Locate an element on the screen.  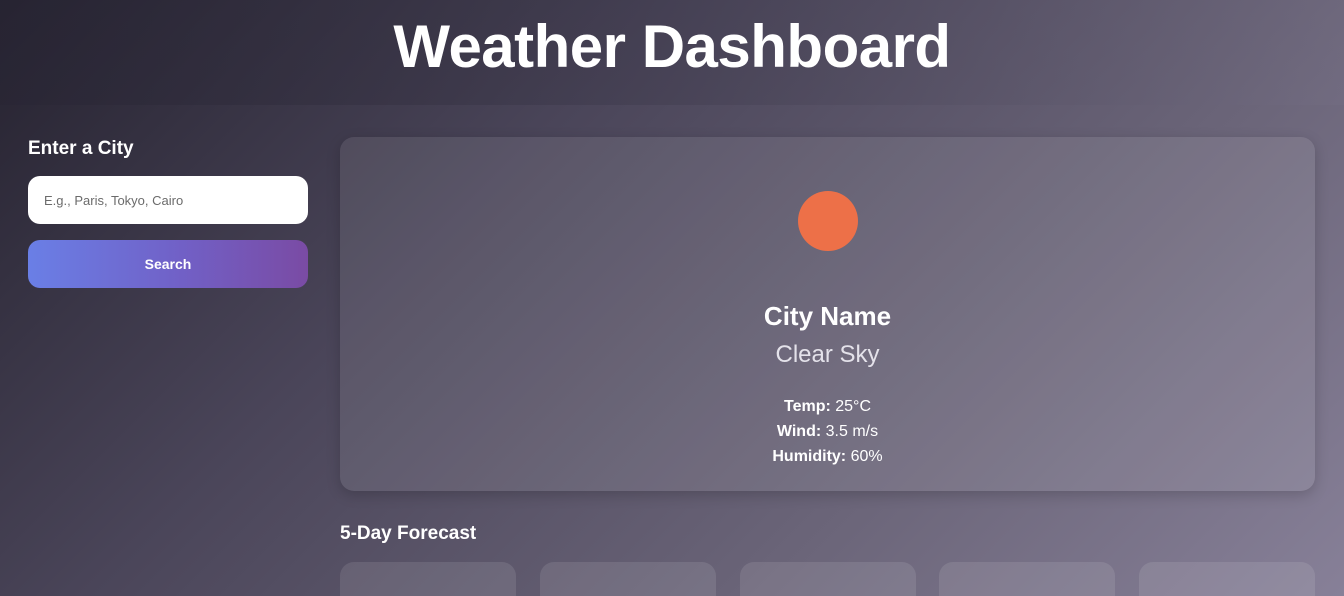
temp-row: Temp: 25°C is located at coordinates (827, 406).